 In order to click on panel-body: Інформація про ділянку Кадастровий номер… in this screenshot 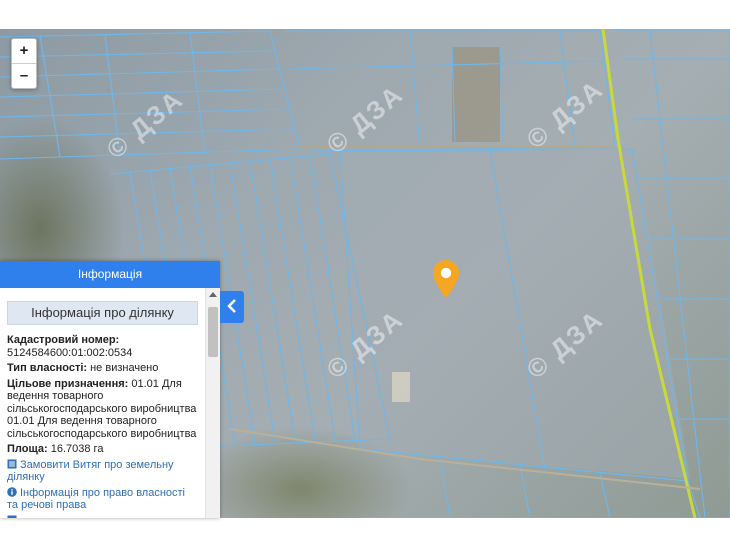, I will do `click(103, 403)`.